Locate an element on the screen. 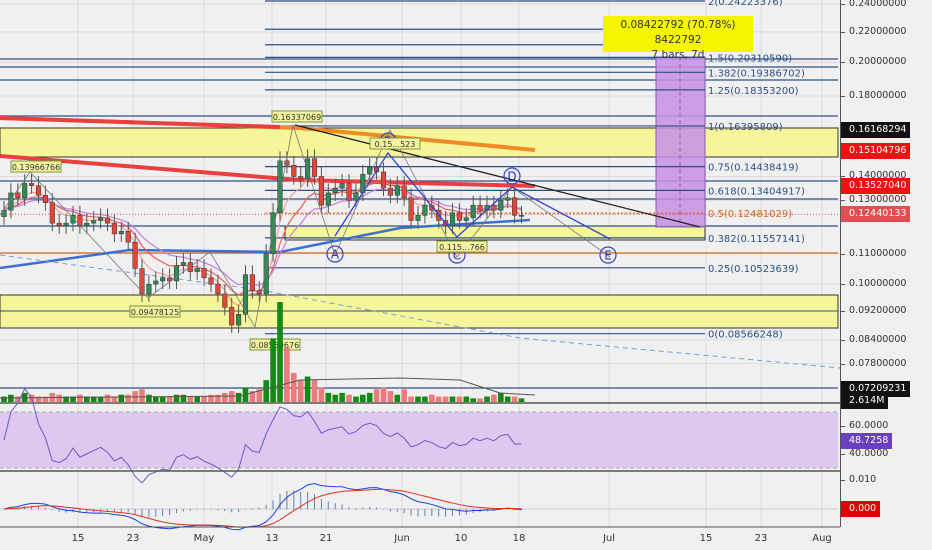 The height and width of the screenshot is (550, 932). swing-price-label: 0.115...766 is located at coordinates (462, 246).